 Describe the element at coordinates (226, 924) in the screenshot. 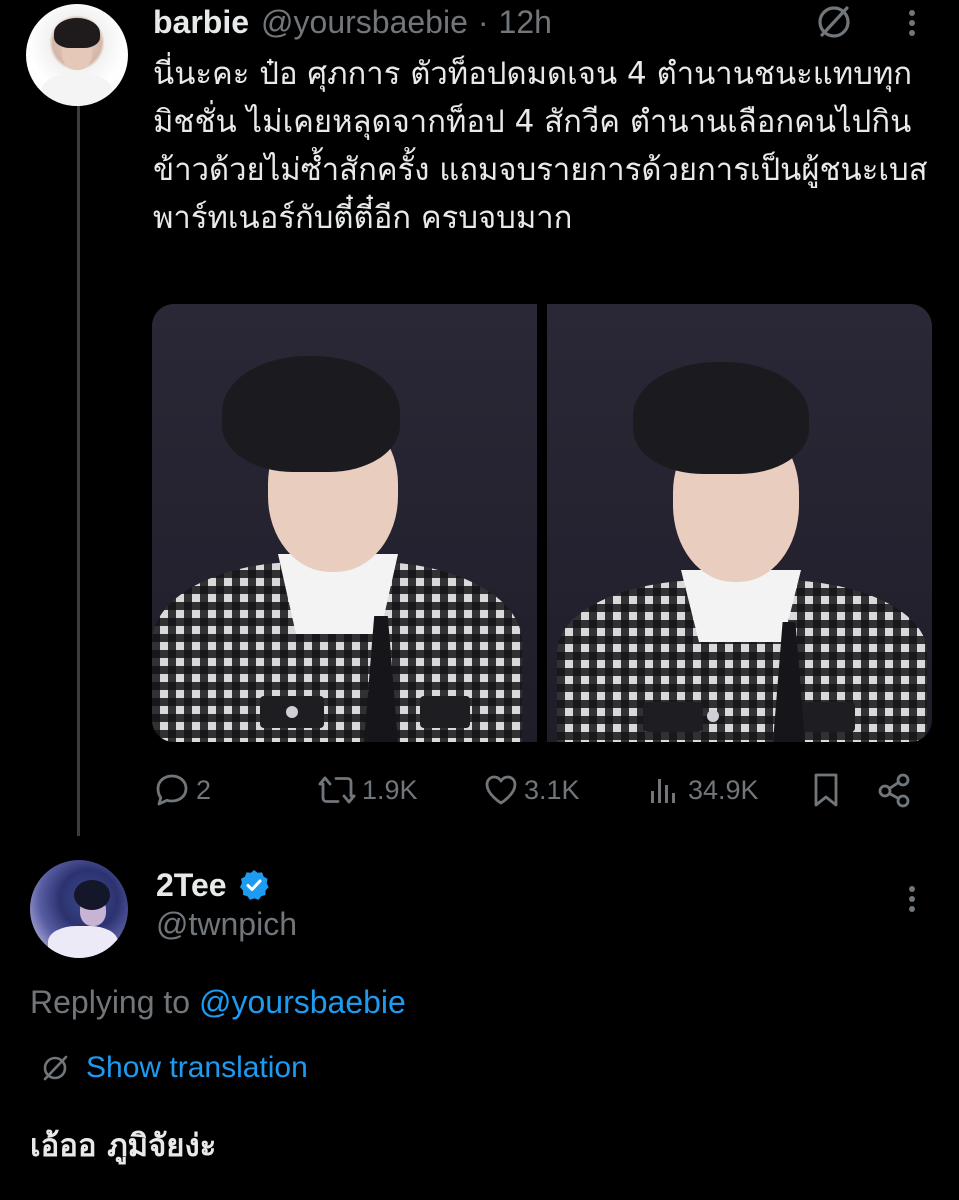

I see `author-handle: @twnpich` at that location.